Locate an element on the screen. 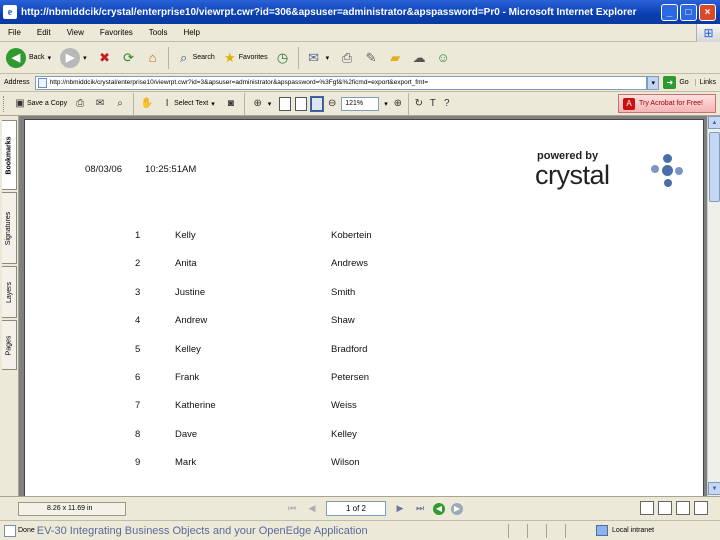  previous-page-icon: ◀ is located at coordinates (312, 509).